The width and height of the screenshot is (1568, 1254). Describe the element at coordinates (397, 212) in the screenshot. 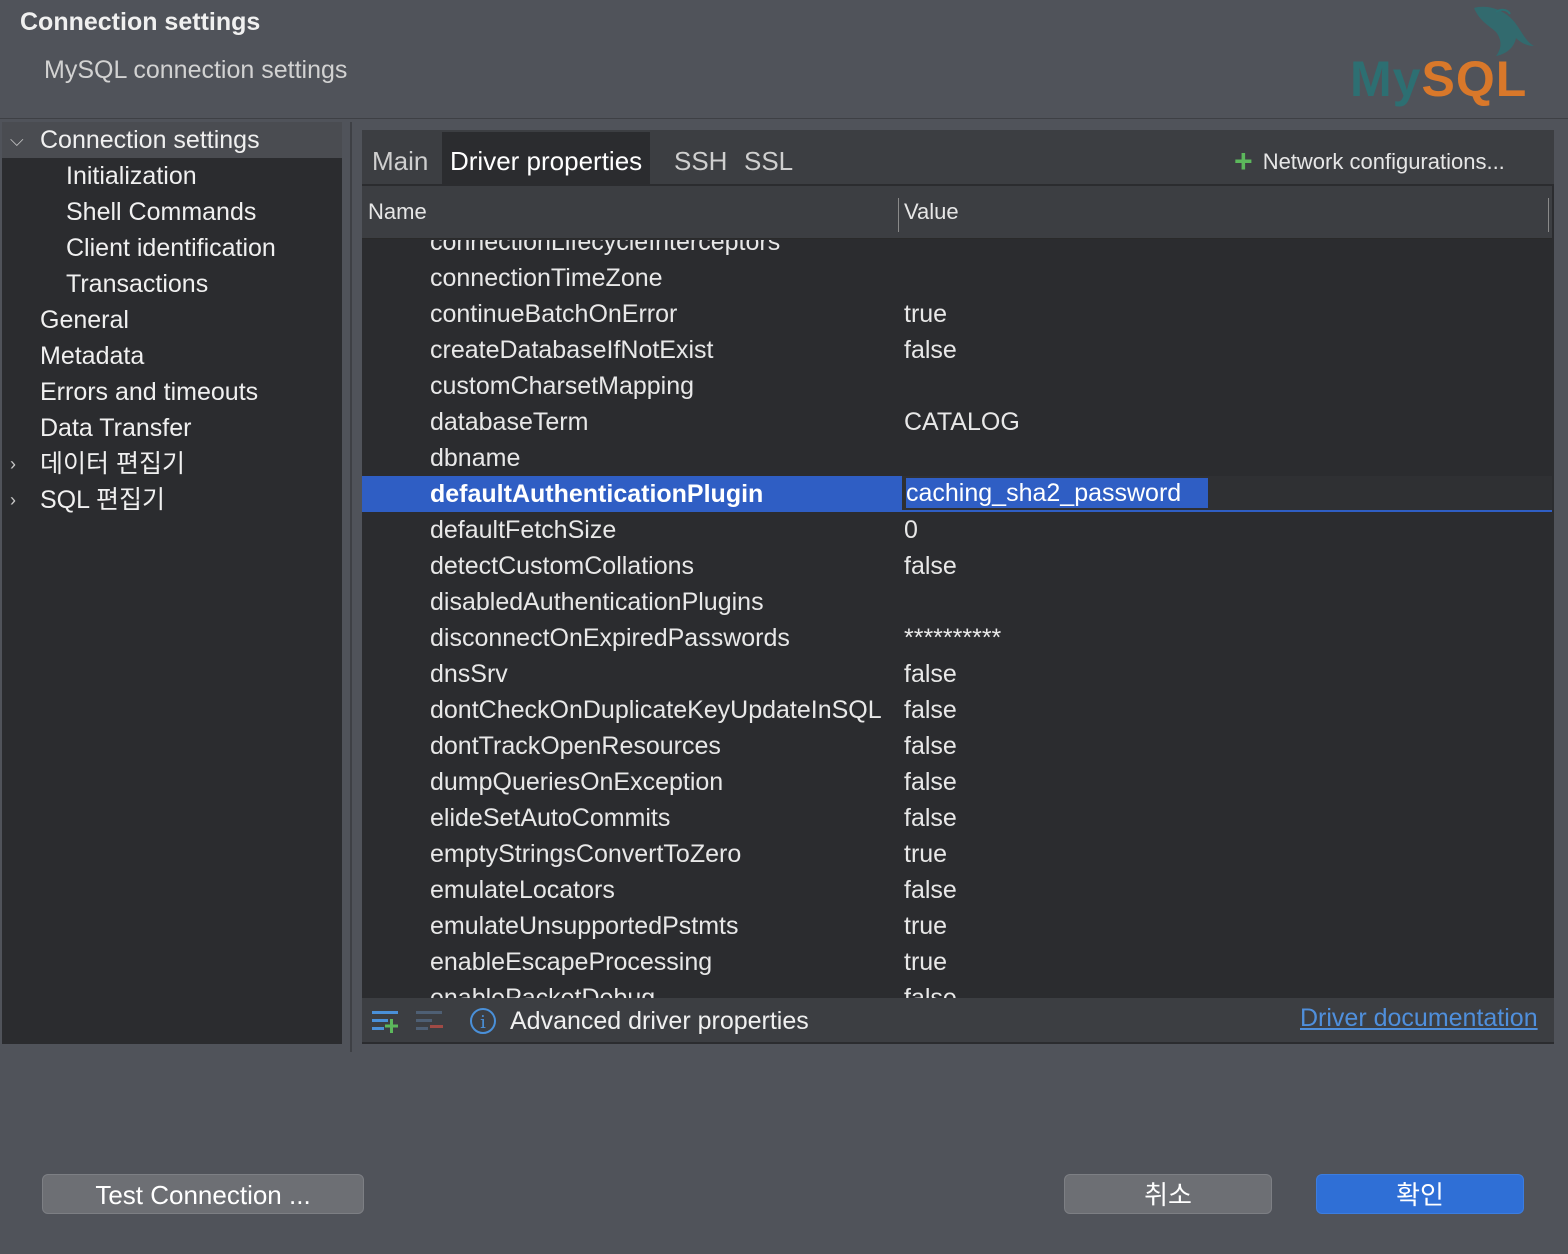

I see `column-header-name: Name` at that location.